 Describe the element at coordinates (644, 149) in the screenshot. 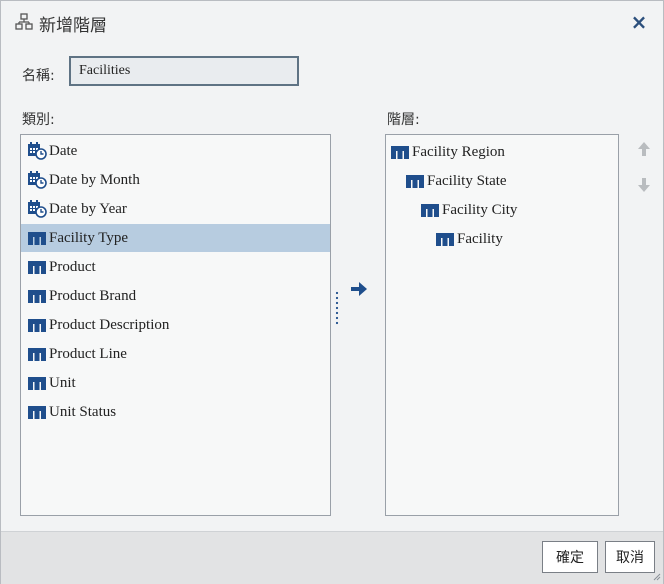

I see `move-up-arrow-icon` at that location.